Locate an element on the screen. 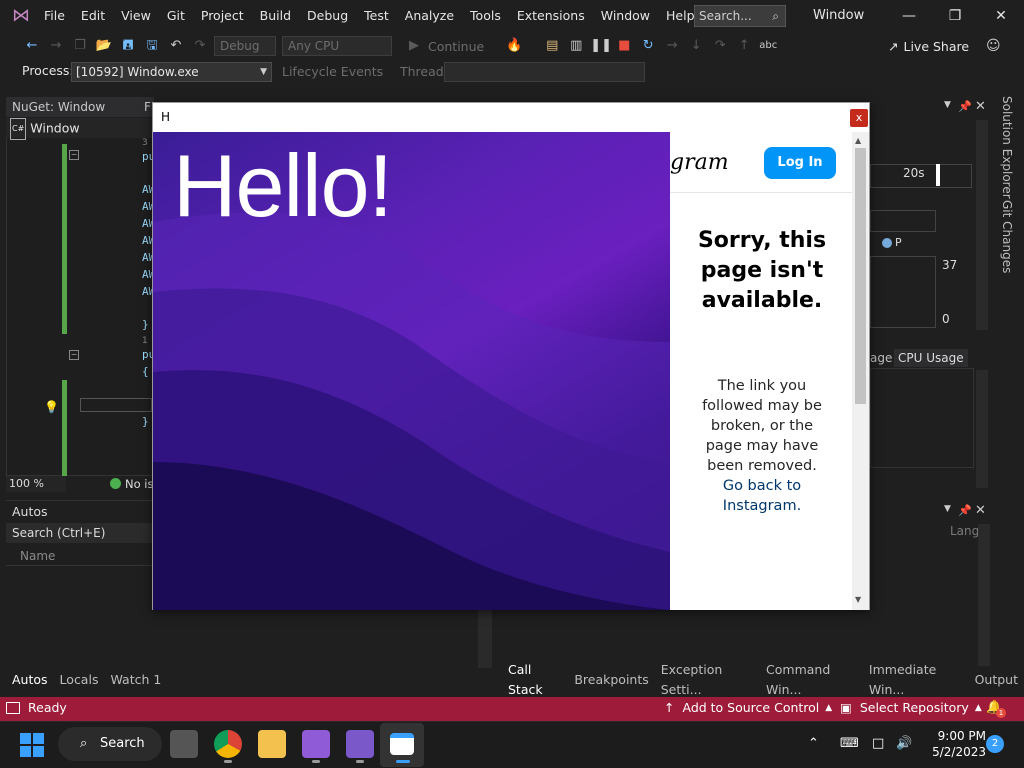 This screenshot has width=1024, height=768. tab-cpu-usage: CPU Usage is located at coordinates (931, 358).